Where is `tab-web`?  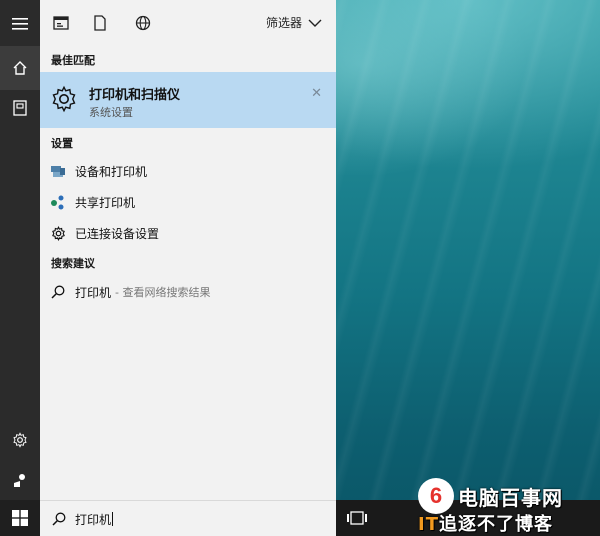 tab-web is located at coordinates (143, 23).